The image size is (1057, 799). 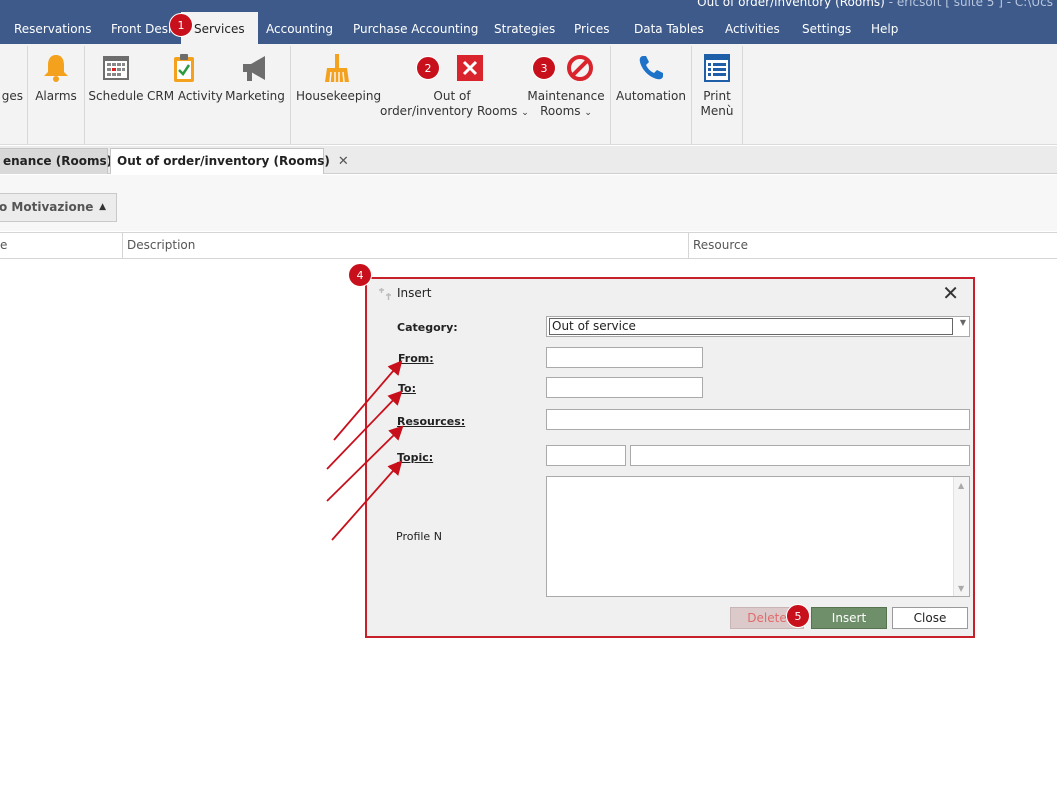 I want to click on tab-prices: Prices, so click(x=592, y=28).